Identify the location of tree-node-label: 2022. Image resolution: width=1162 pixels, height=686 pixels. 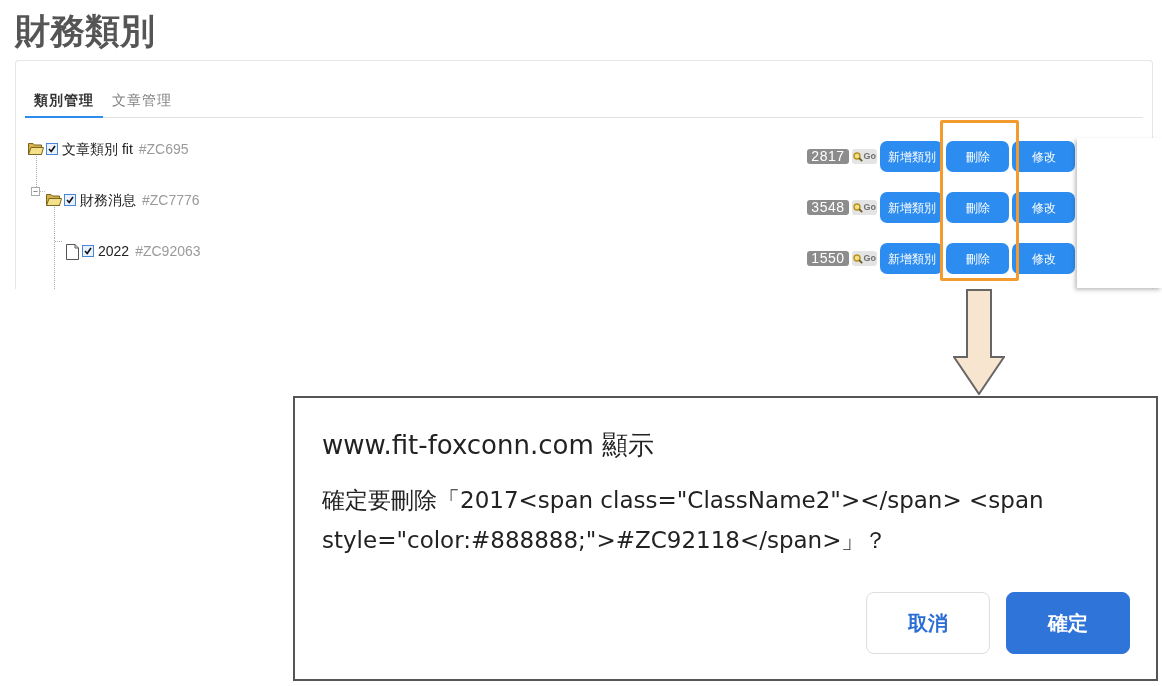
(114, 251).